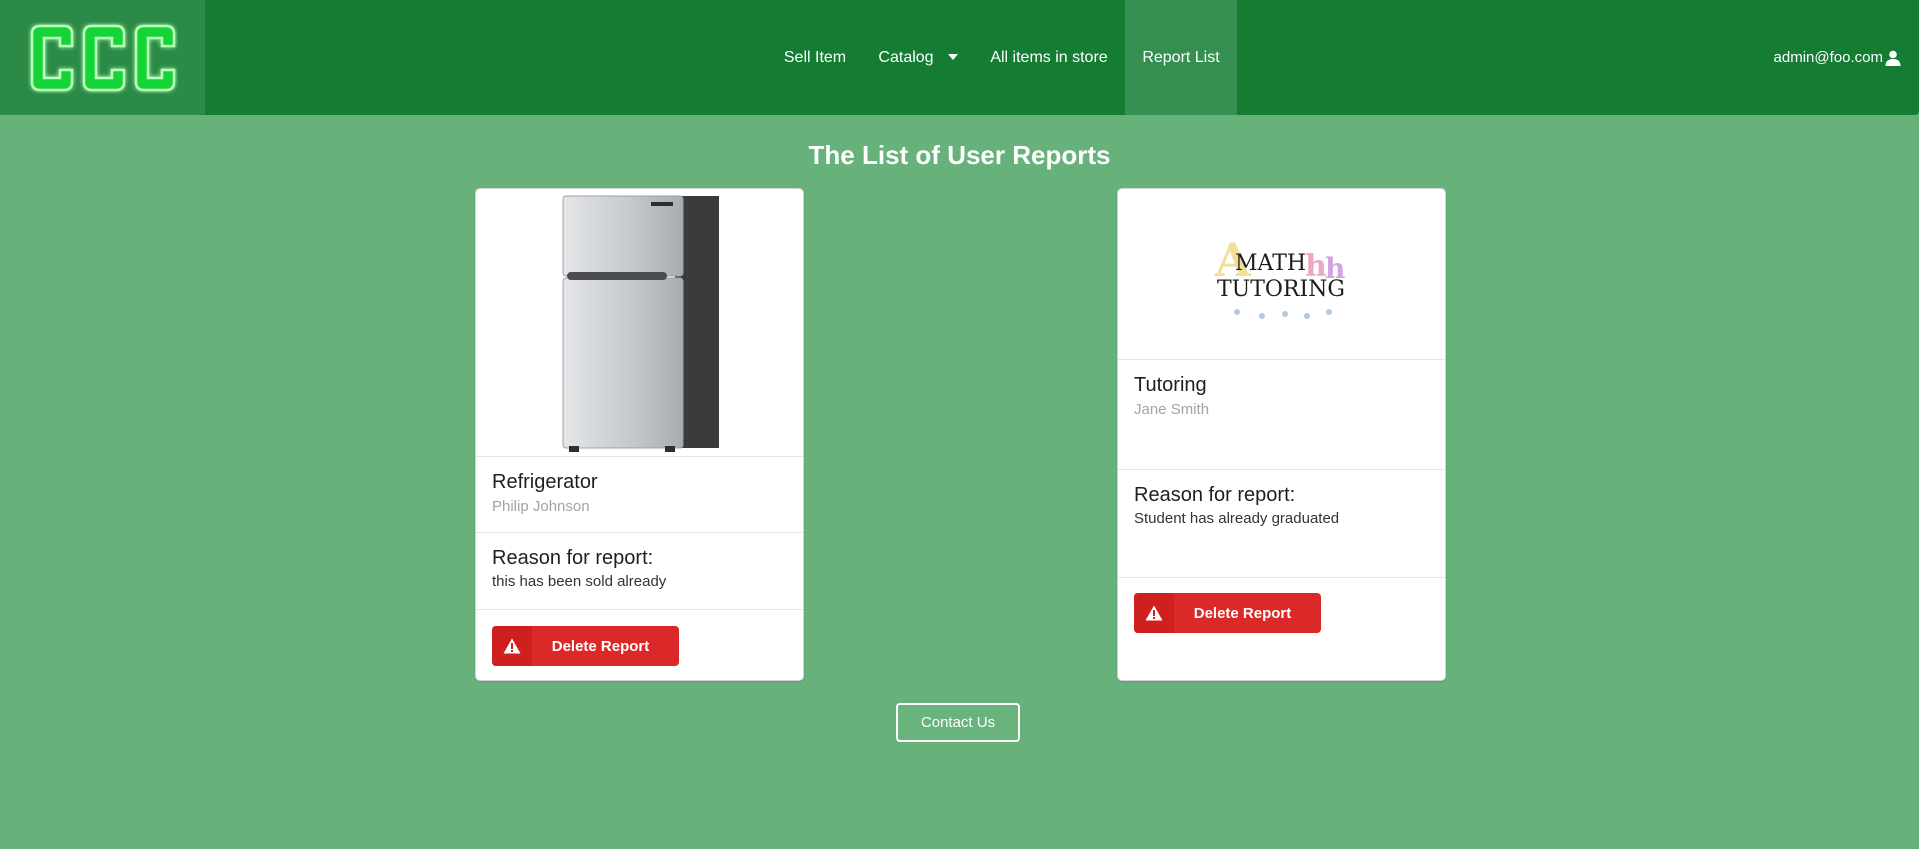 This screenshot has height=849, width=1919. I want to click on nav-all-items: All items in store, so click(1049, 57).